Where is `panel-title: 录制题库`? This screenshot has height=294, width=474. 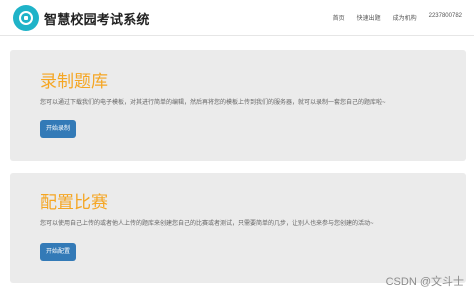
panel-title: 录制题库 is located at coordinates (74, 81).